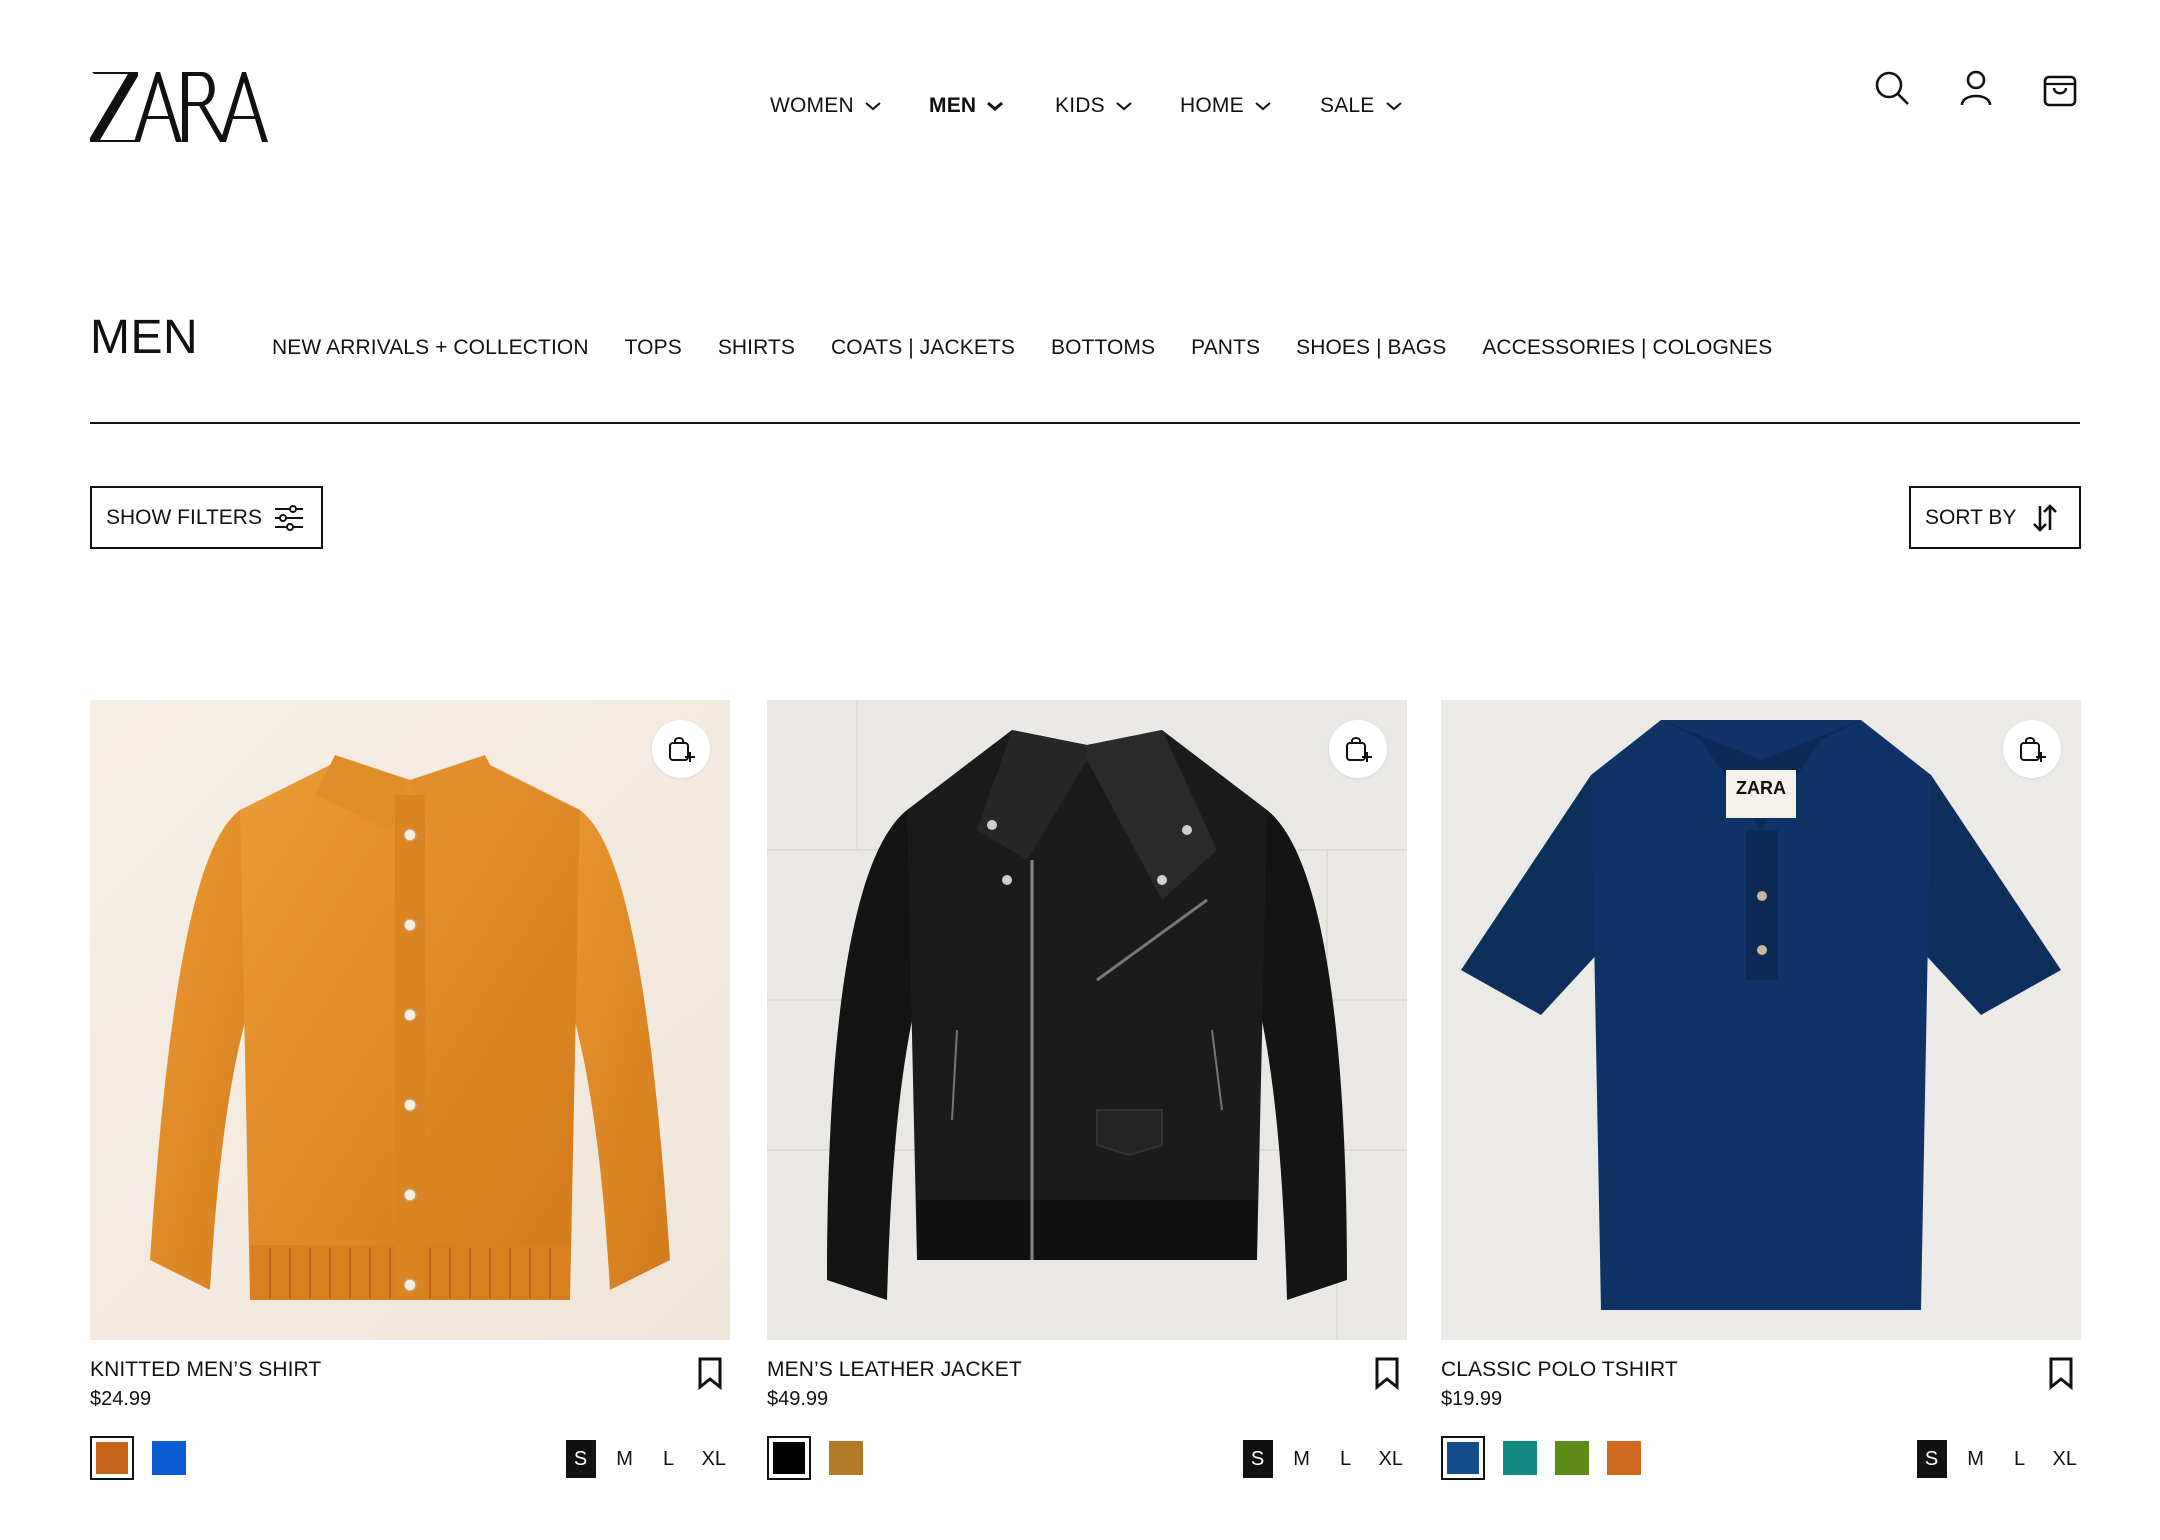 This screenshot has height=1540, width=2160. I want to click on product-name: CLASSIC POLO TSHIRT, so click(1559, 1370).